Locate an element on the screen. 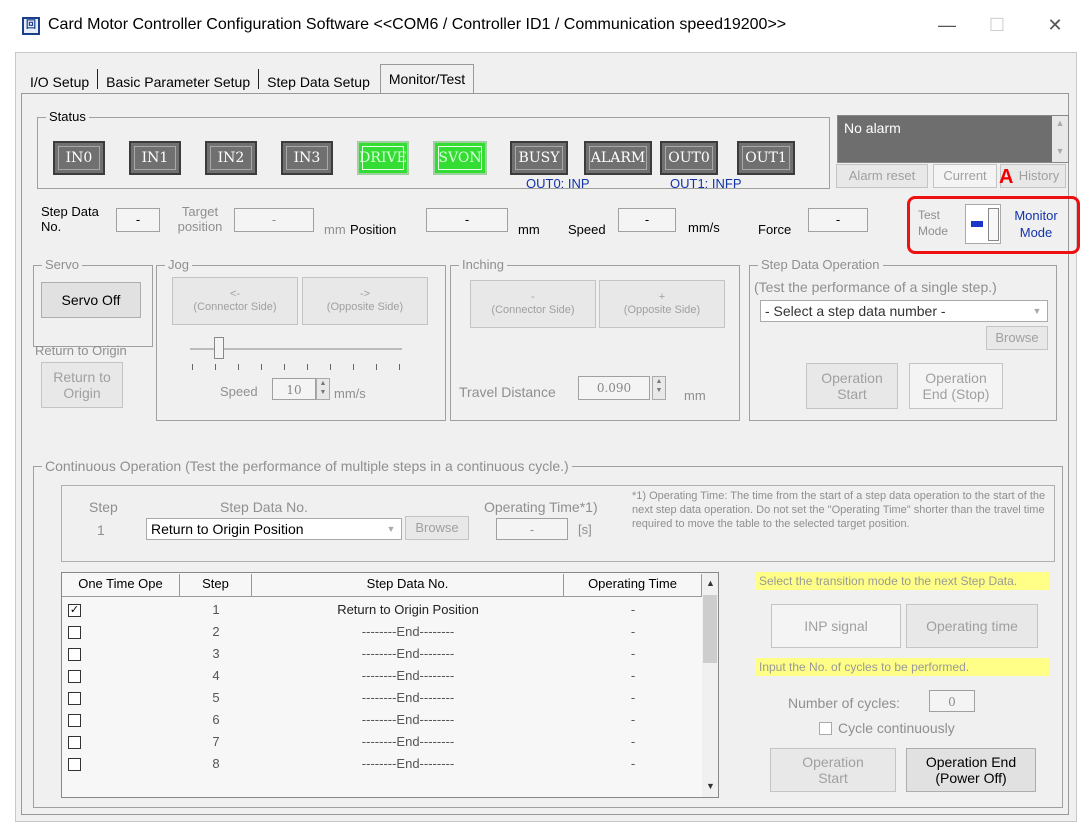  cycle-continuously-label: Cycle continuously is located at coordinates (896, 728).